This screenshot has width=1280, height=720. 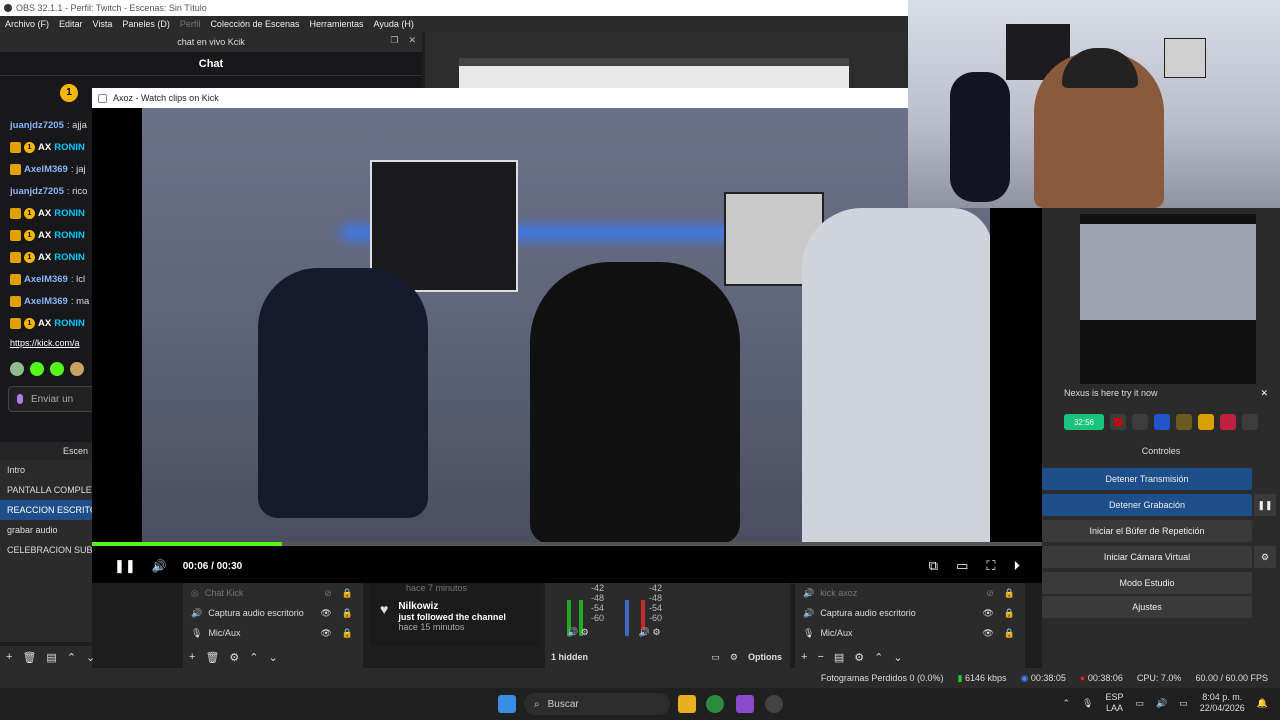 I want to click on stop-recording-button: Detener Grabación, so click(x=1147, y=505).